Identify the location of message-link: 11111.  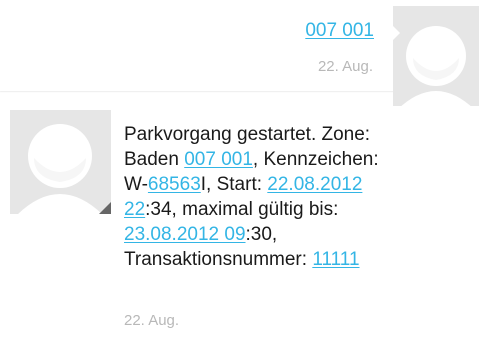
(335, 259).